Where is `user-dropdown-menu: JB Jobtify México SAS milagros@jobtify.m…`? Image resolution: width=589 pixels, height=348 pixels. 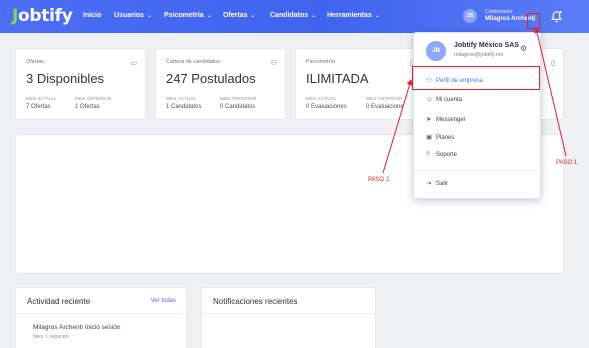 user-dropdown-menu: JB Jobtify México SAS milagros@jobtify.m… is located at coordinates (477, 115).